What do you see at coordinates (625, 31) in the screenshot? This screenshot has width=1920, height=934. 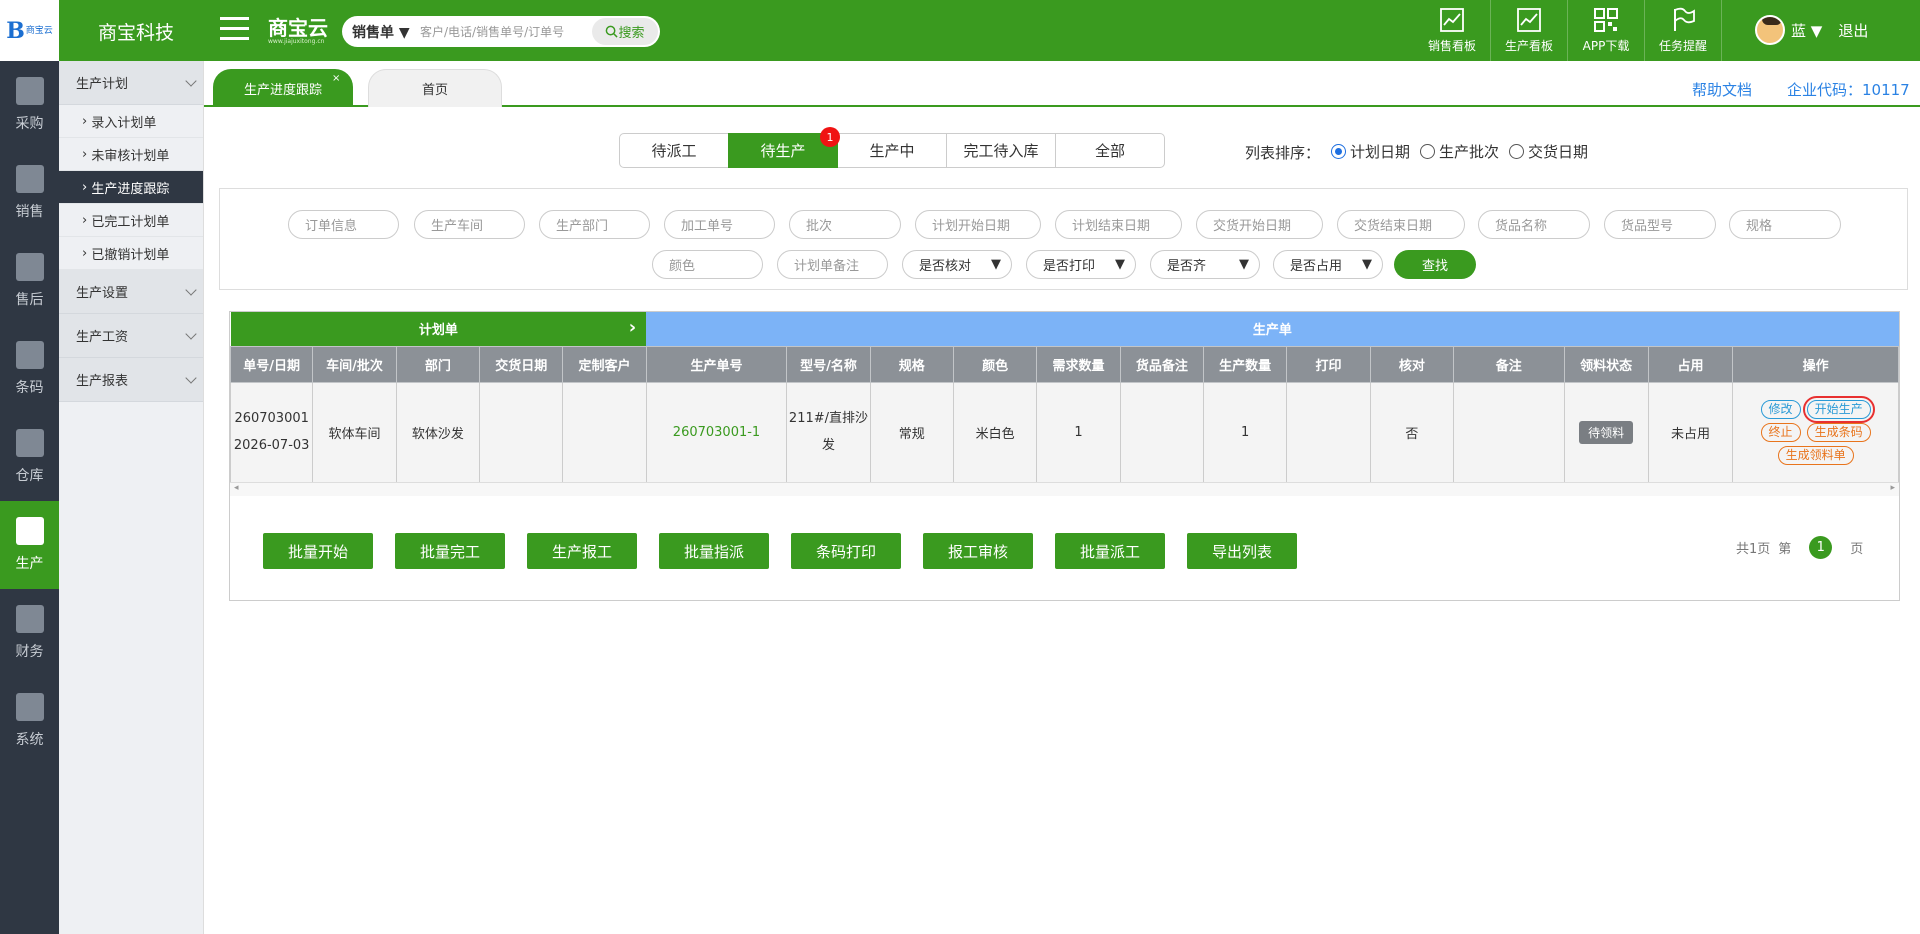 I see `search-button: 搜索` at bounding box center [625, 31].